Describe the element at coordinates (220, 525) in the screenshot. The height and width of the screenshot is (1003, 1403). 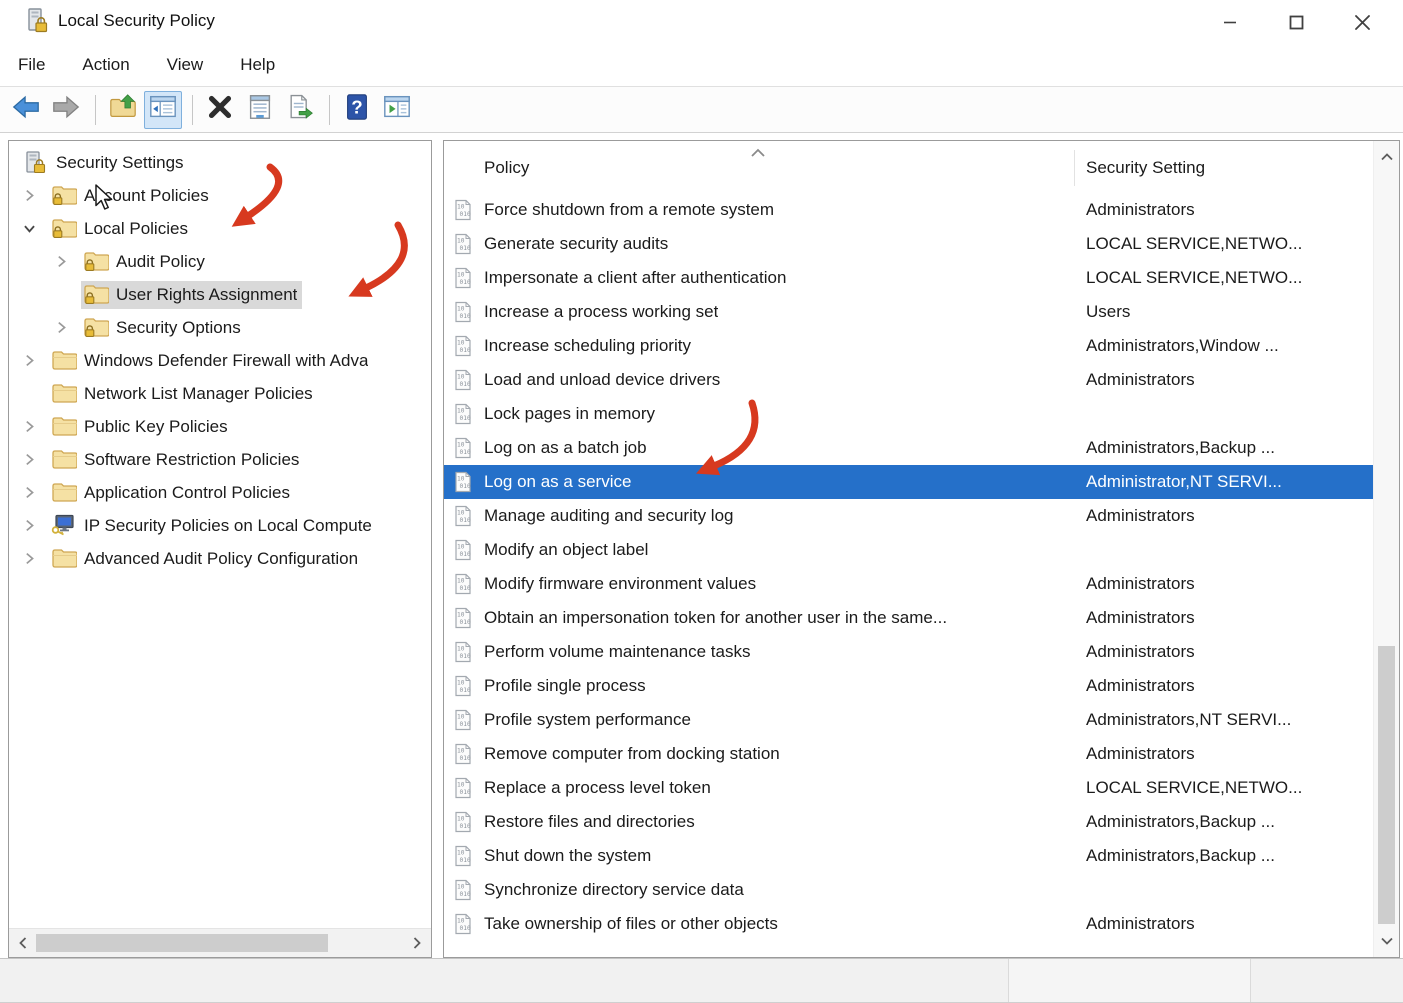
I see `tree-item-ip-security-policies-on-local-compute: IP Security Policies on Local Compute` at that location.